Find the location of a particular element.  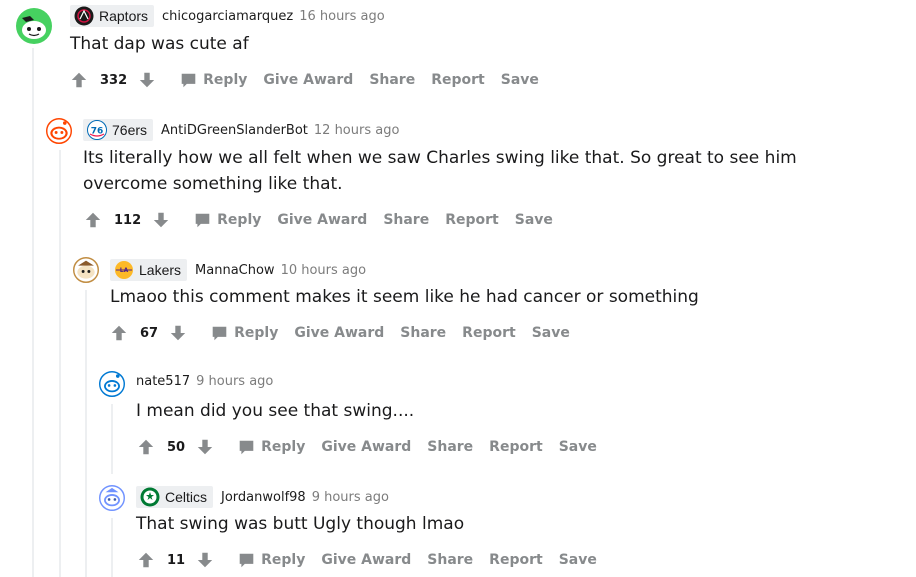

user-flair: LA Lakers is located at coordinates (149, 270).